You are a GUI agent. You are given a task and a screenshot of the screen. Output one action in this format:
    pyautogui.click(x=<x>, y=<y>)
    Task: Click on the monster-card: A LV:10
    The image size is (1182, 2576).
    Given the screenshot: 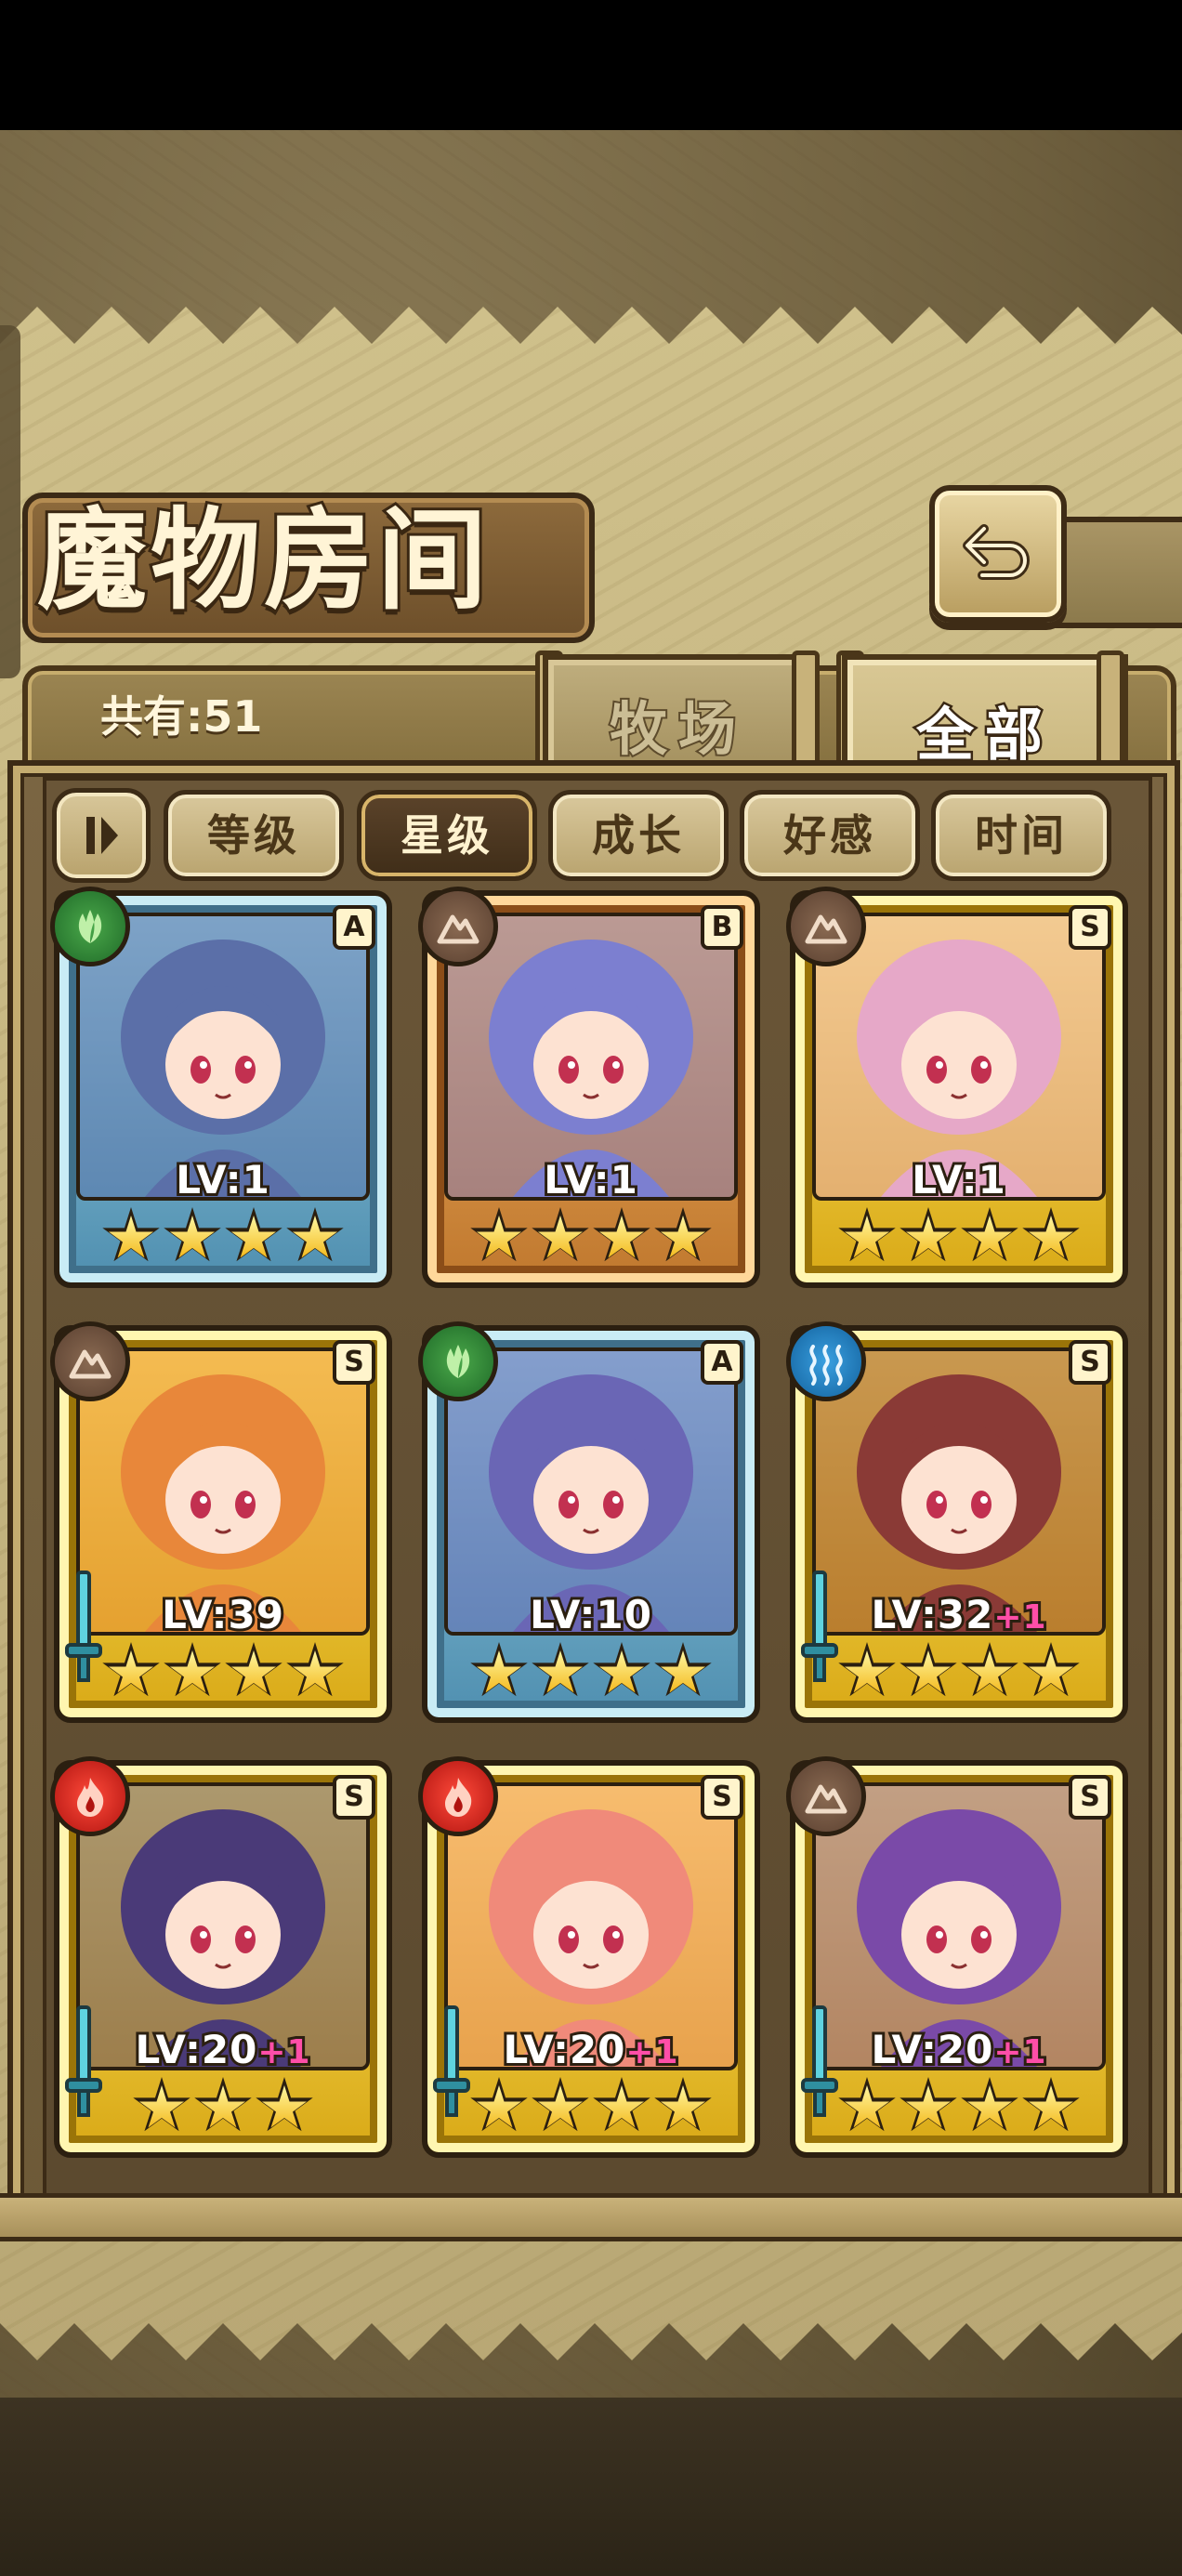 What is the action you would take?
    pyautogui.click(x=589, y=1522)
    